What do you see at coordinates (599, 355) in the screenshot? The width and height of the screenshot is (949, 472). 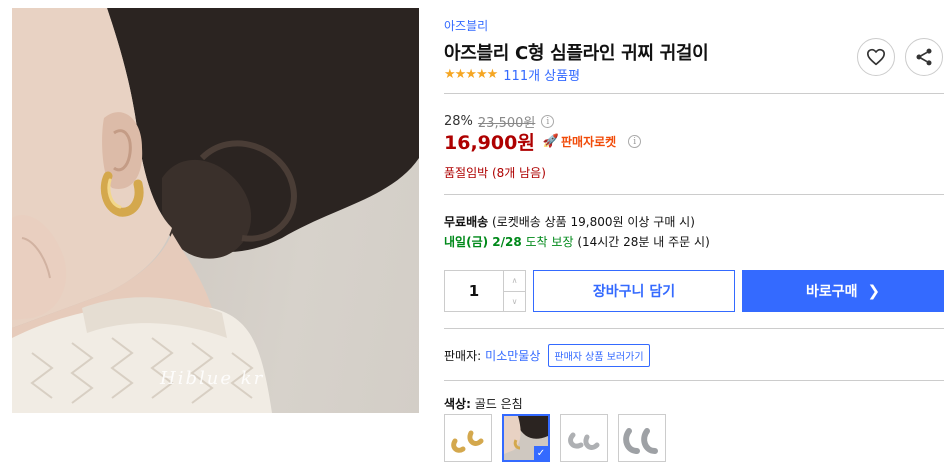 I see `seller-products-button: 판매자 상품 보러가기` at bounding box center [599, 355].